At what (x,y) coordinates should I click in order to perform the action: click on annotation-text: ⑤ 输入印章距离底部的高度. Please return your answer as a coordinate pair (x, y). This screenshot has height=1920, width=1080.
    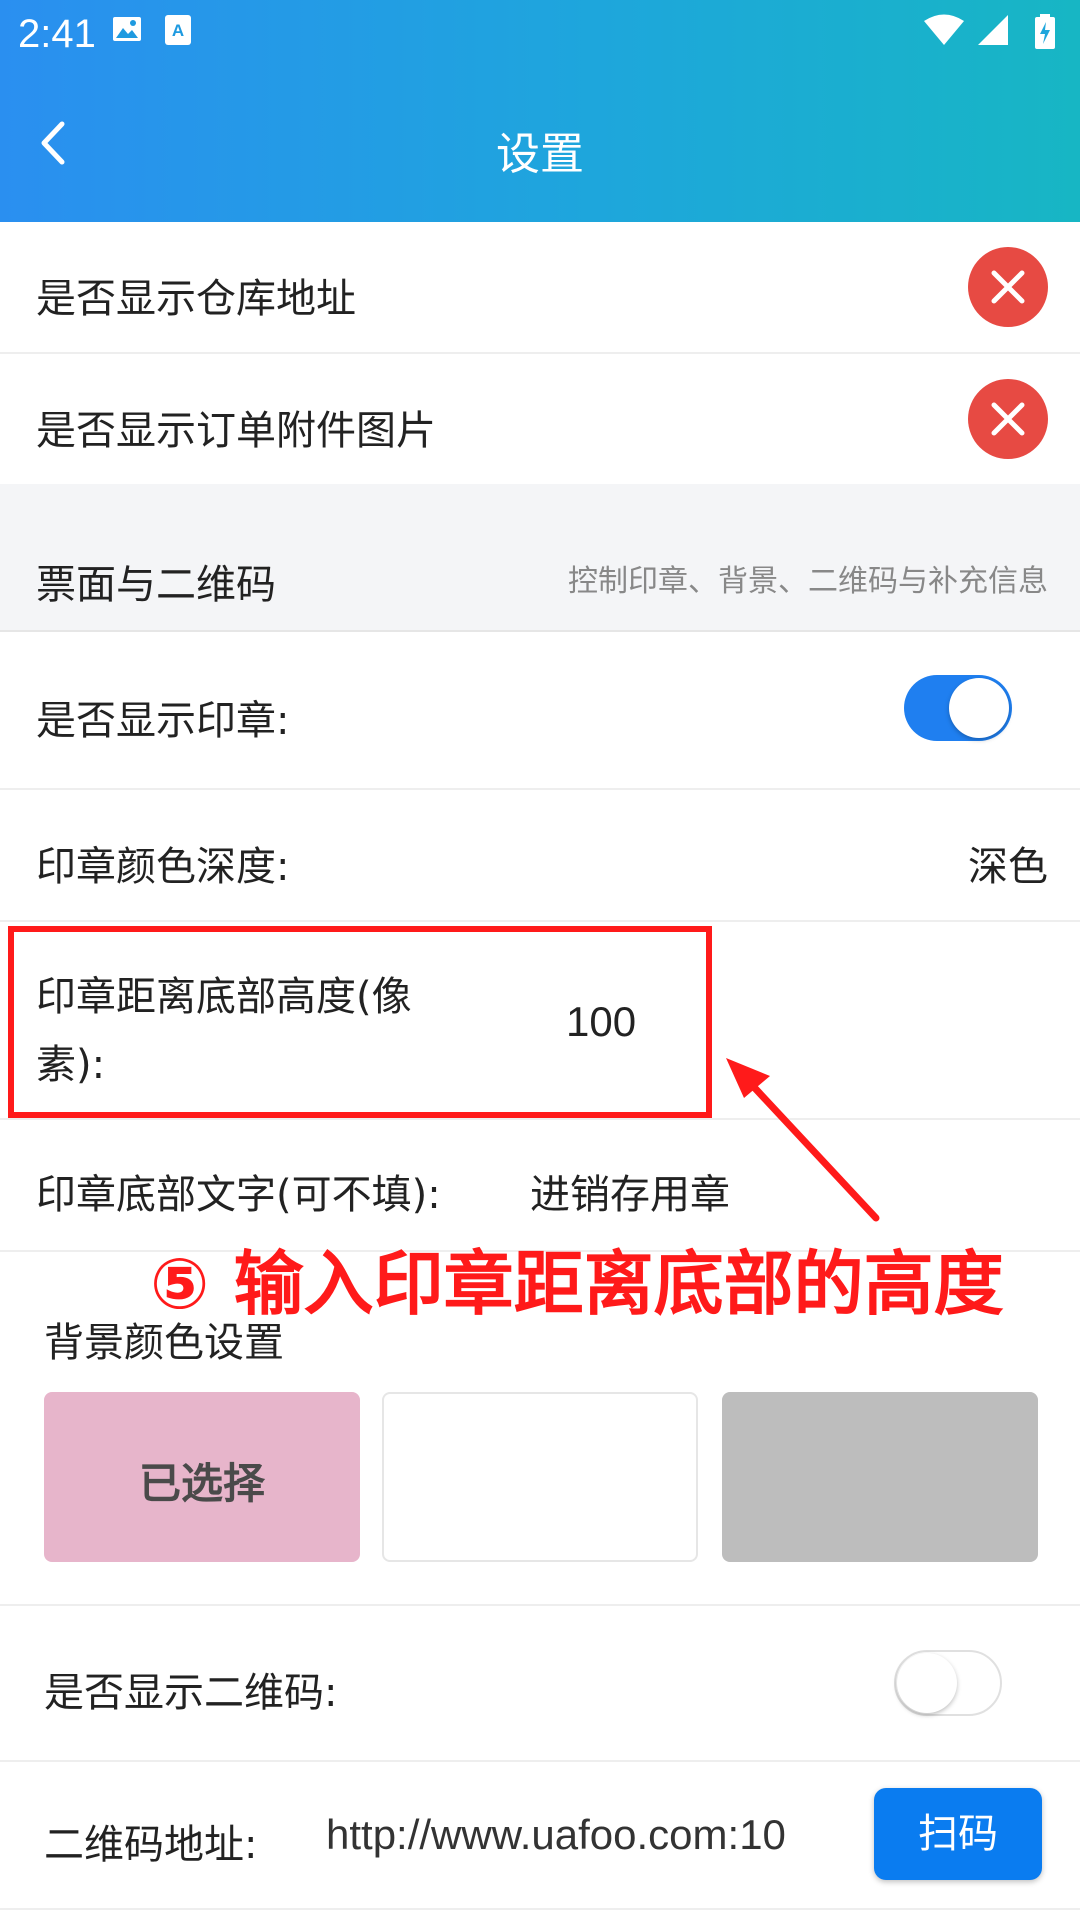
    Looking at the image, I should click on (577, 1284).